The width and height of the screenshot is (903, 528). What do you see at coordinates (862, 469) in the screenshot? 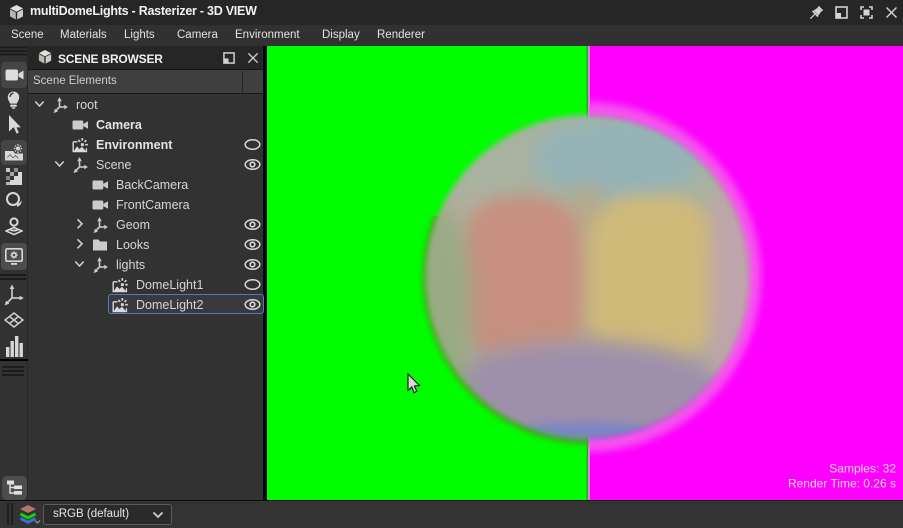
I see `svg-text: Samples: 32` at bounding box center [862, 469].